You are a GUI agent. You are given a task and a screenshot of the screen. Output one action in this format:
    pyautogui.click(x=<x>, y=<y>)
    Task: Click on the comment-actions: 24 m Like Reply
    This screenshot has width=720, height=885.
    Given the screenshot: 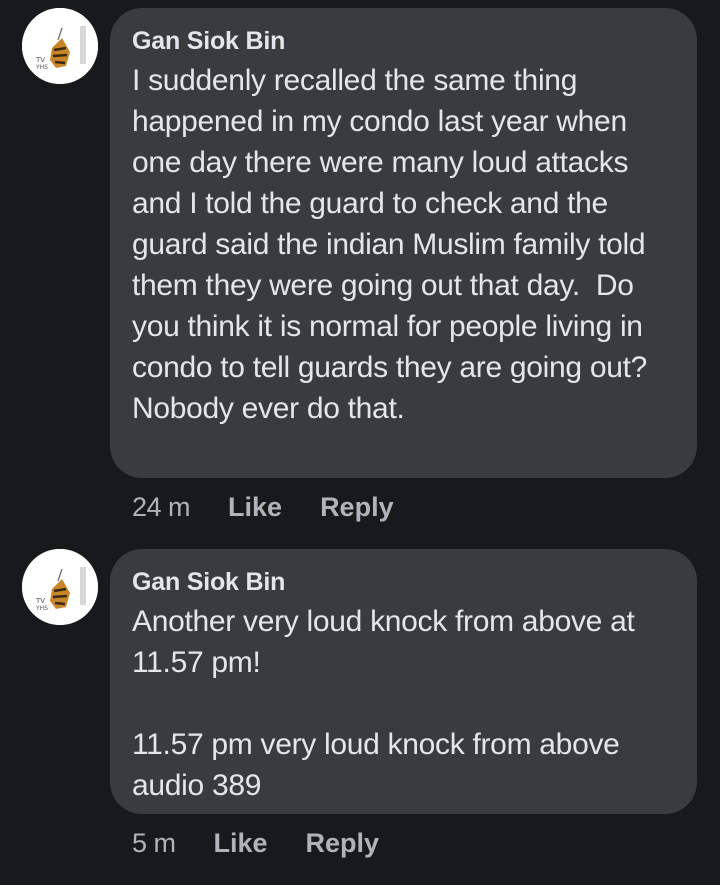 What is the action you would take?
    pyautogui.click(x=263, y=507)
    